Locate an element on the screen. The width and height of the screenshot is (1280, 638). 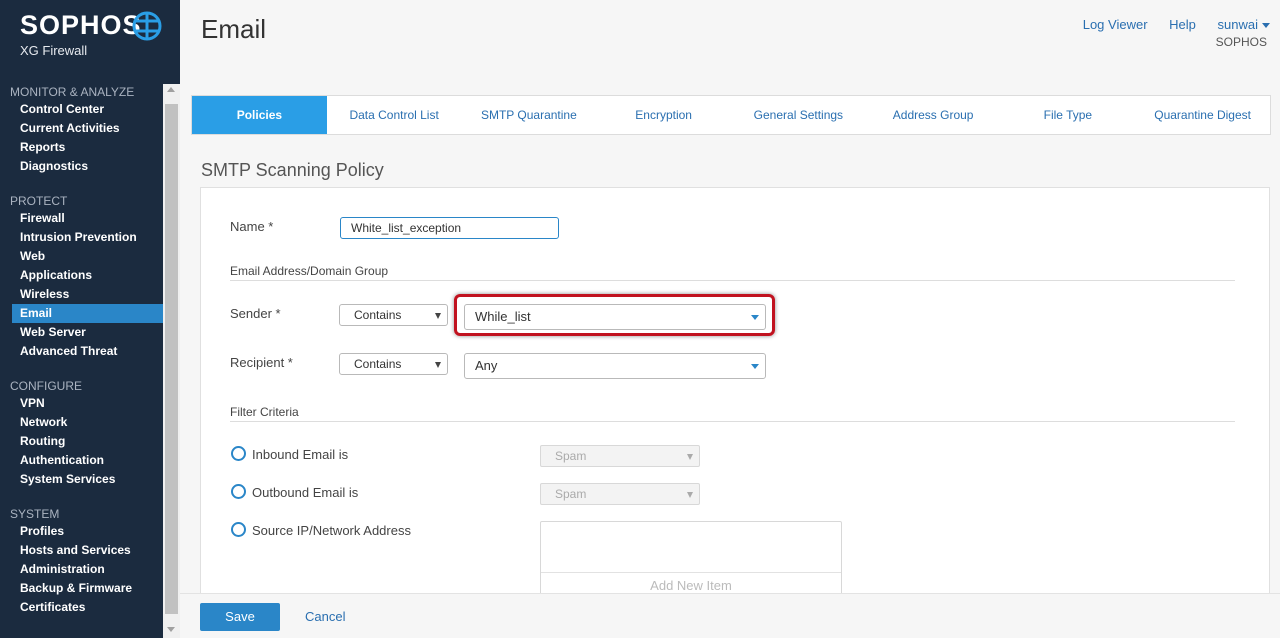
product-name: XG Firewall is located at coordinates (54, 50).